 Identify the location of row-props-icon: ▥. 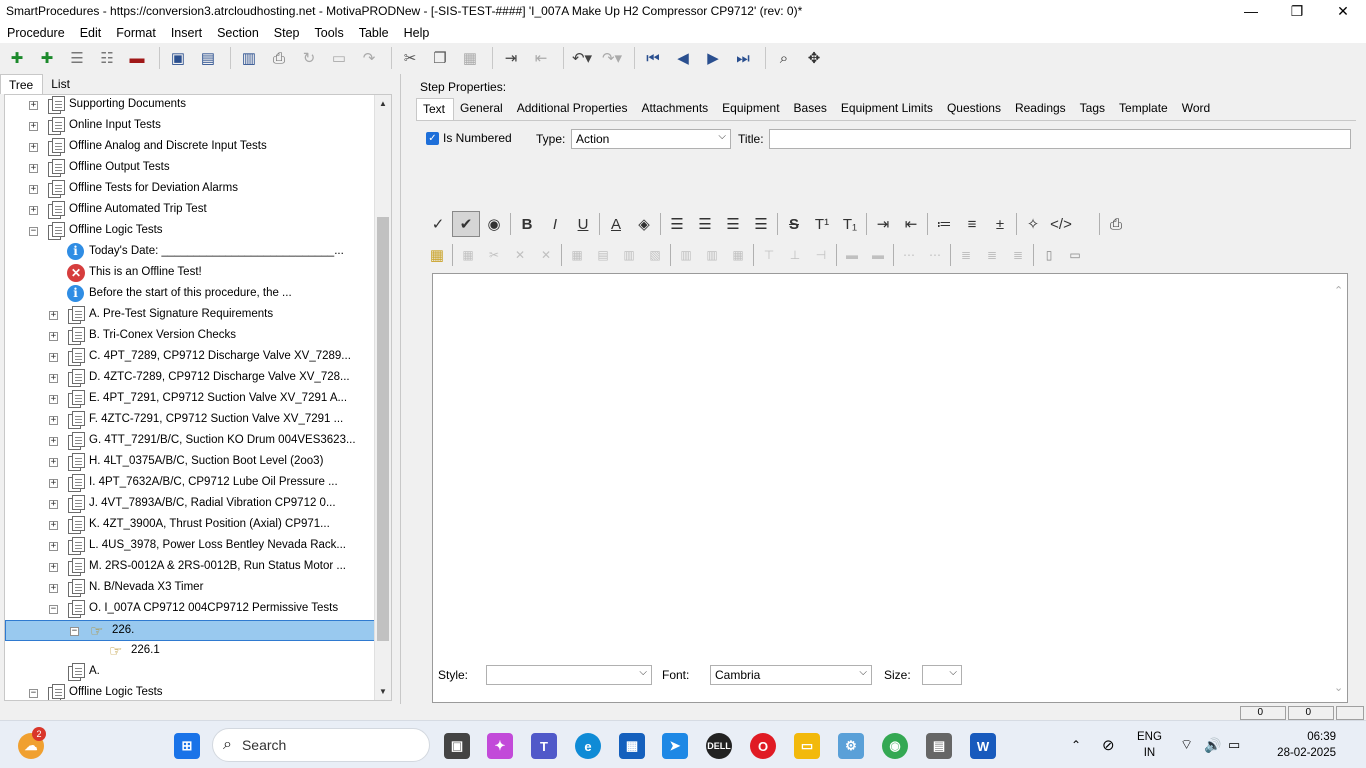
(629, 255).